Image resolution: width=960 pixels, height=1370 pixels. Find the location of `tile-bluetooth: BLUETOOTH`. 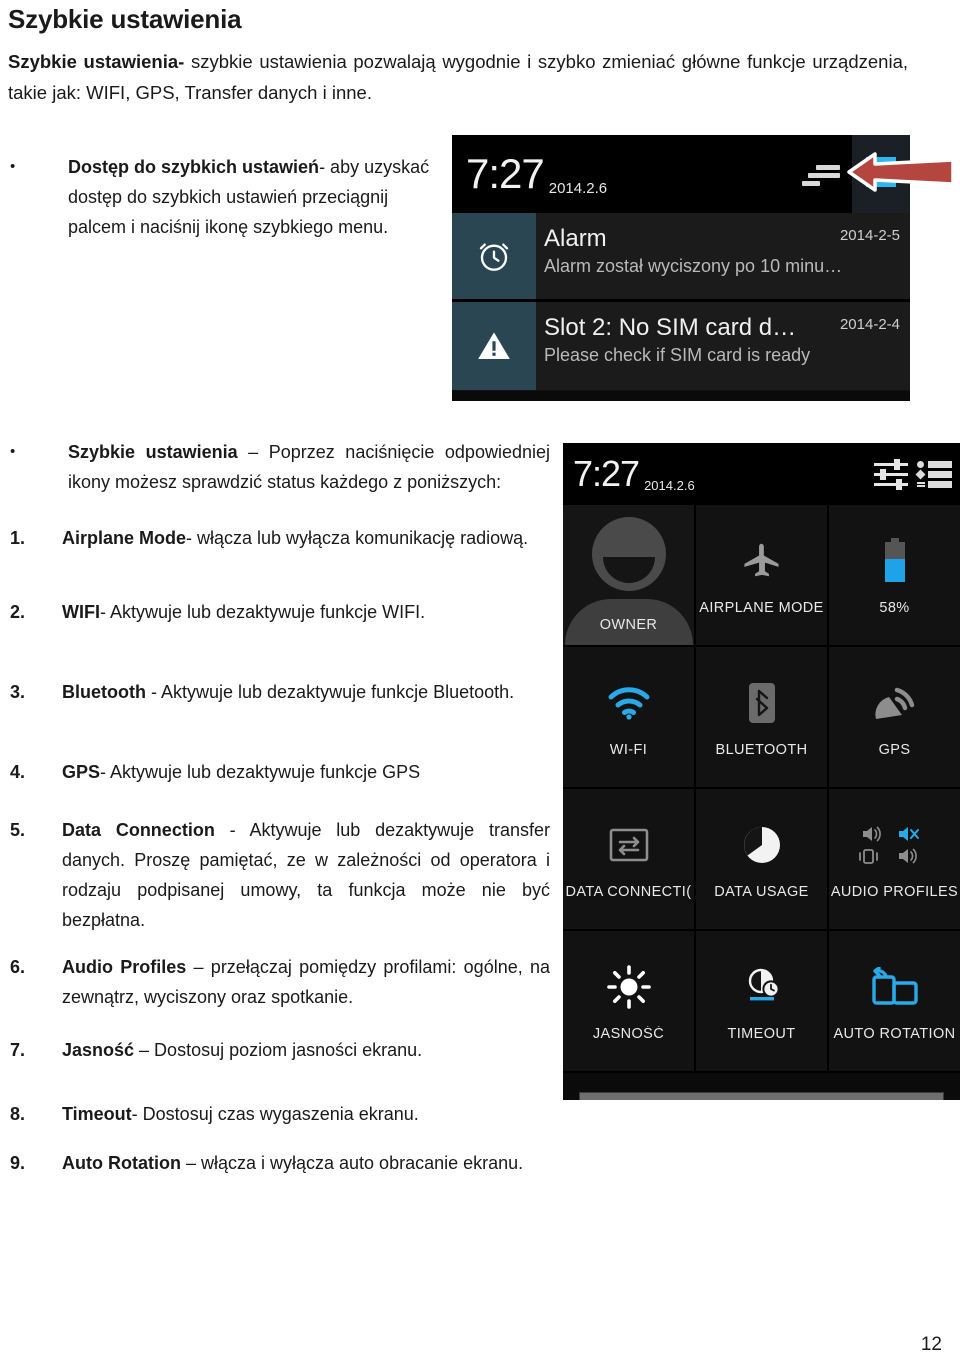

tile-bluetooth: BLUETOOTH is located at coordinates (761, 717).